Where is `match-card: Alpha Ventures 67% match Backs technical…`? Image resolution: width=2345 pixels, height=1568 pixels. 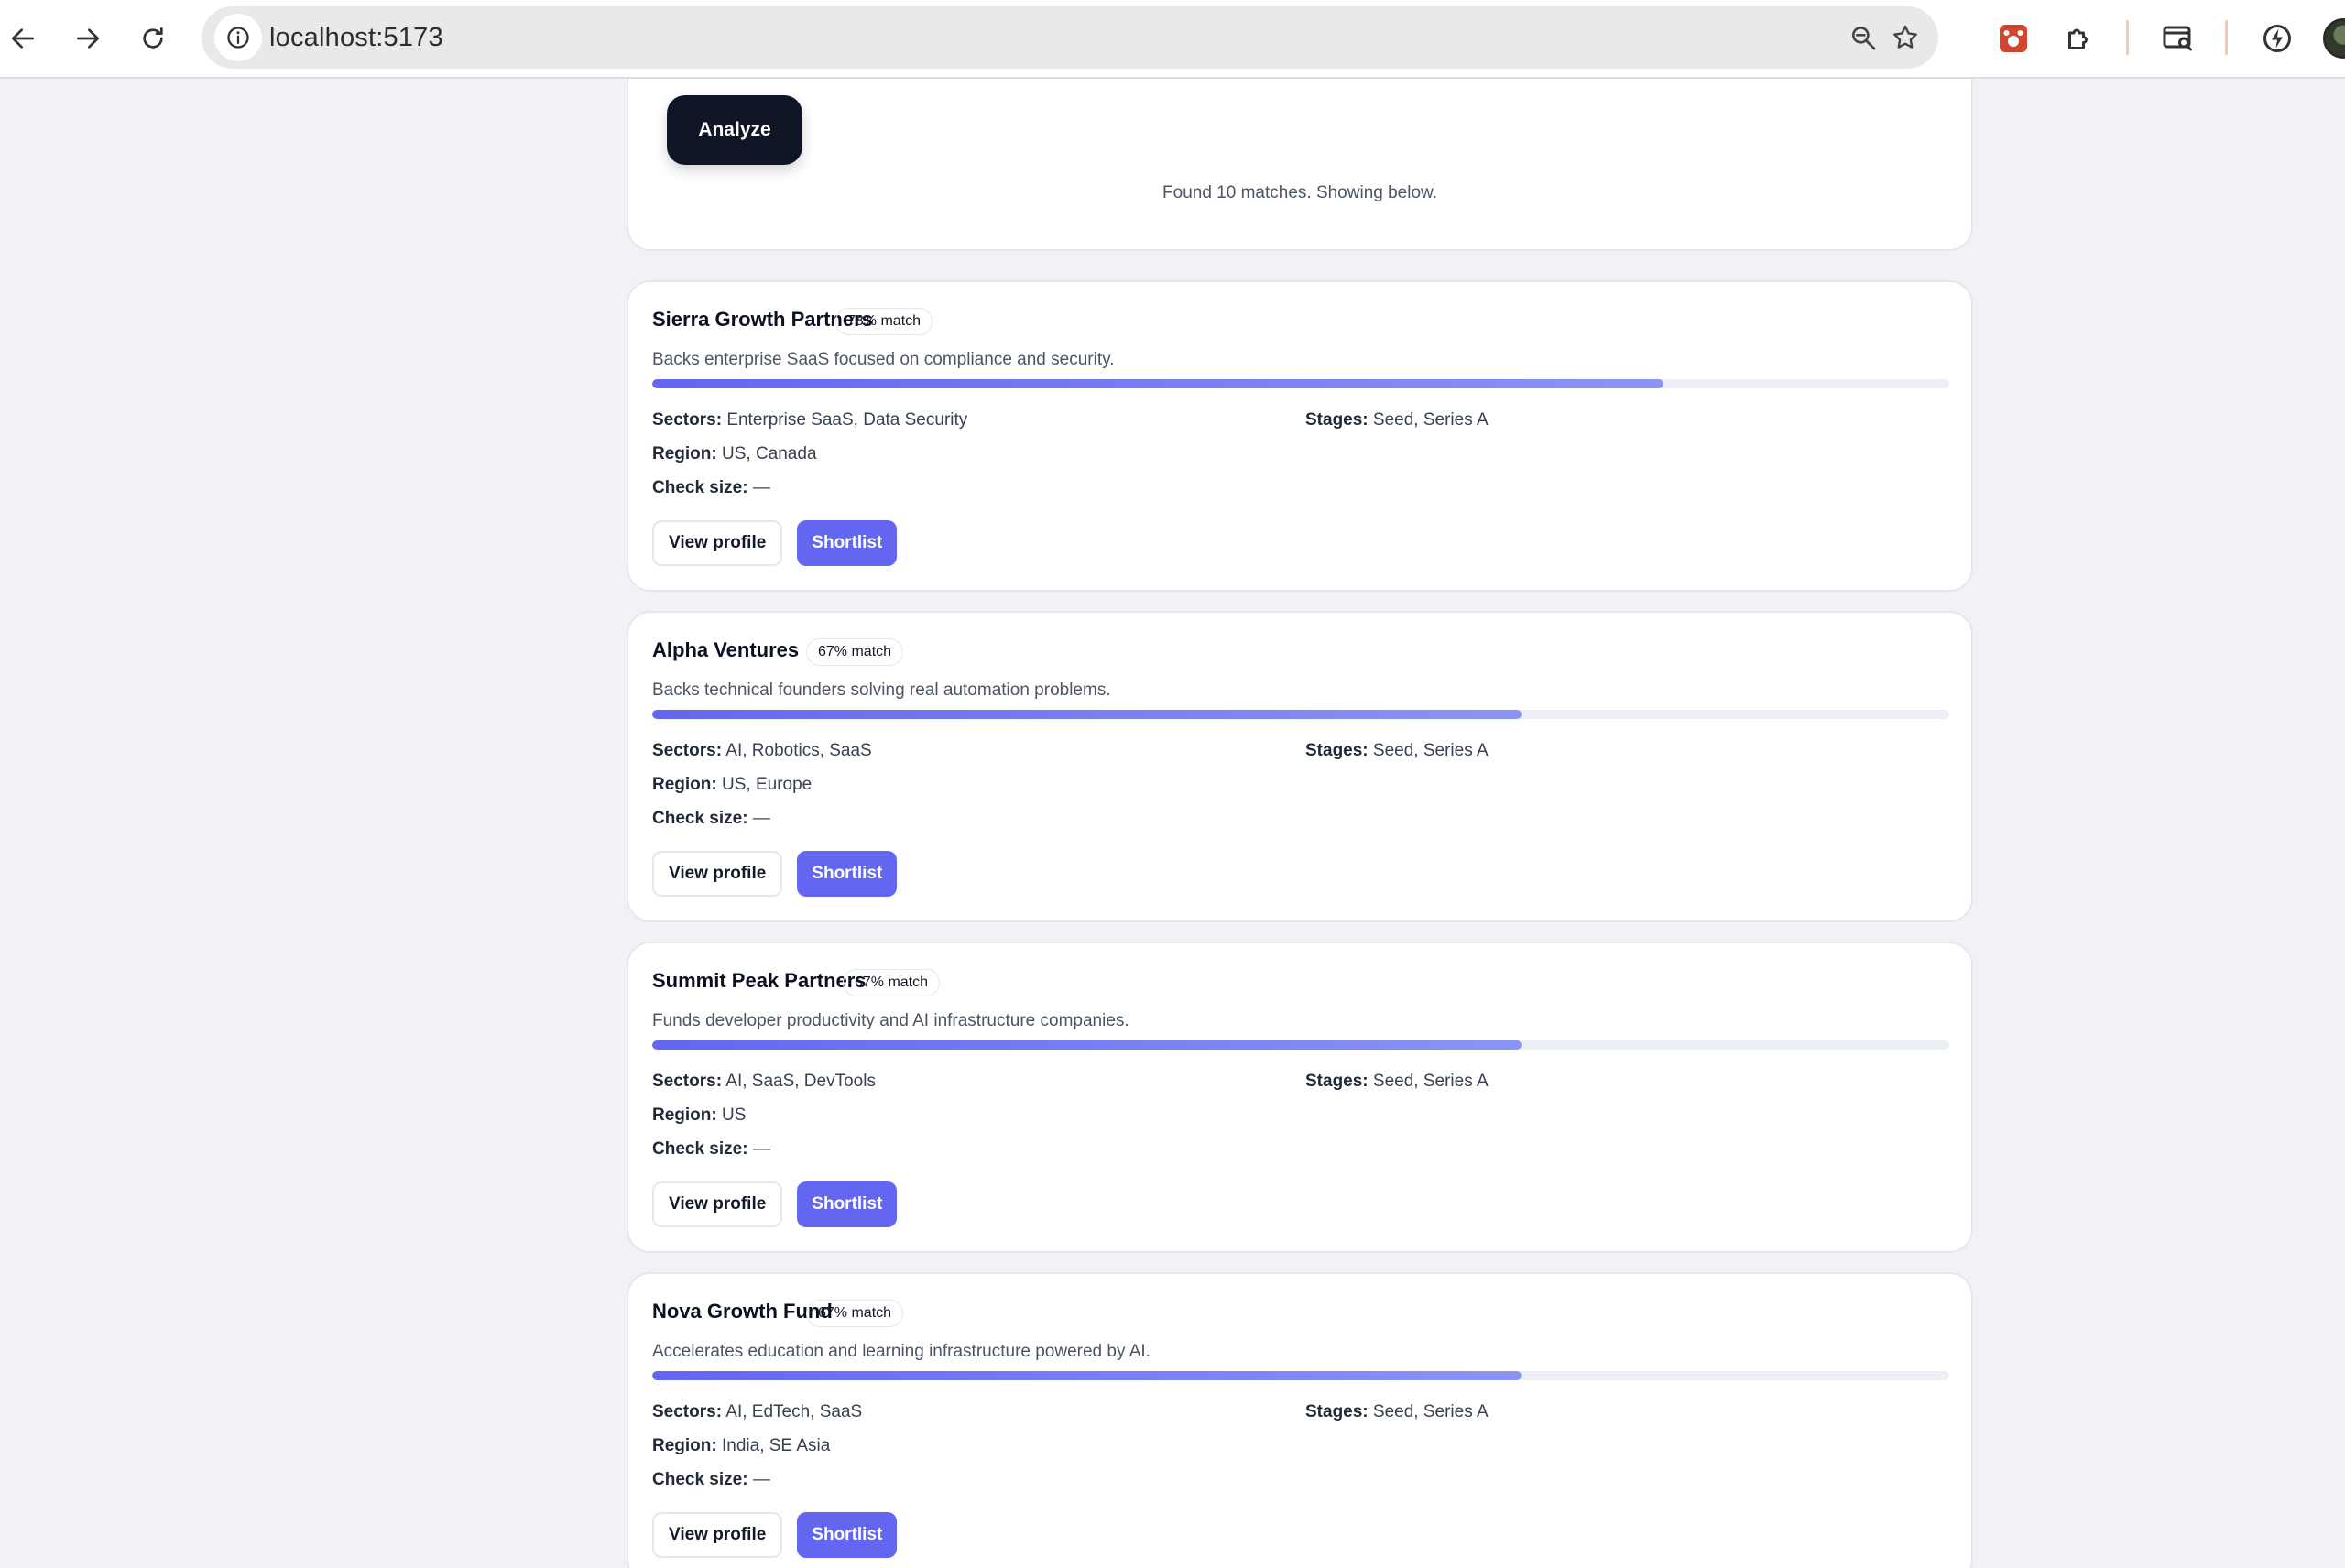 match-card: Alpha Ventures 67% match Backs technical… is located at coordinates (1300, 766).